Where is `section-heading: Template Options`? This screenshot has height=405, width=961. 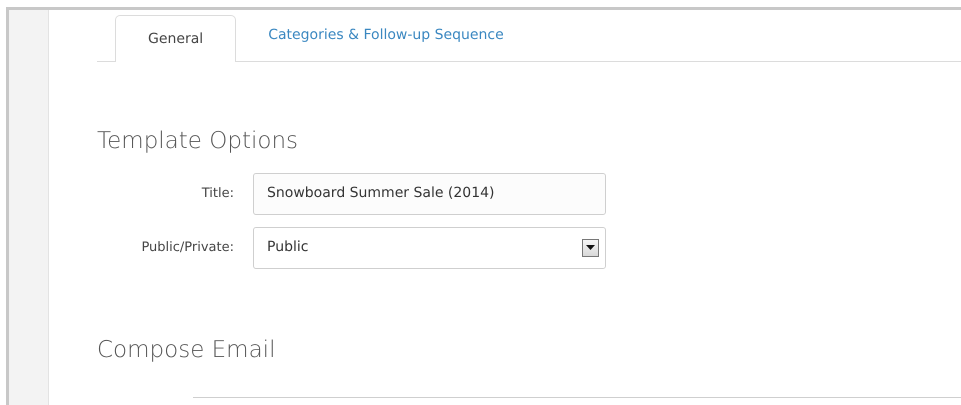 section-heading: Template Options is located at coordinates (197, 141).